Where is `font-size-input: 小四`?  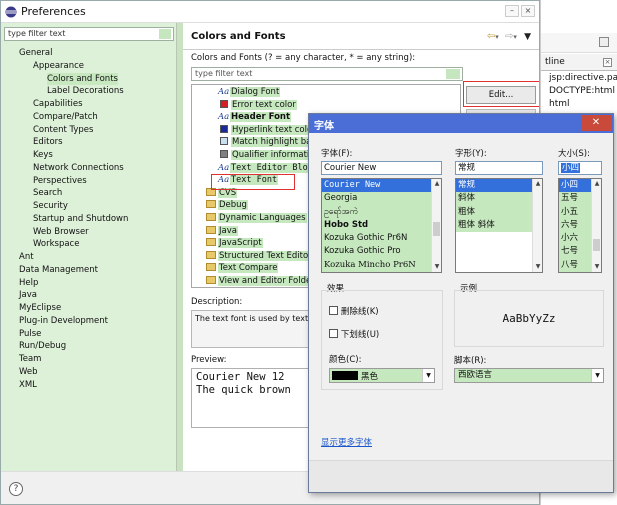
font-size-input: 小四 is located at coordinates (580, 168).